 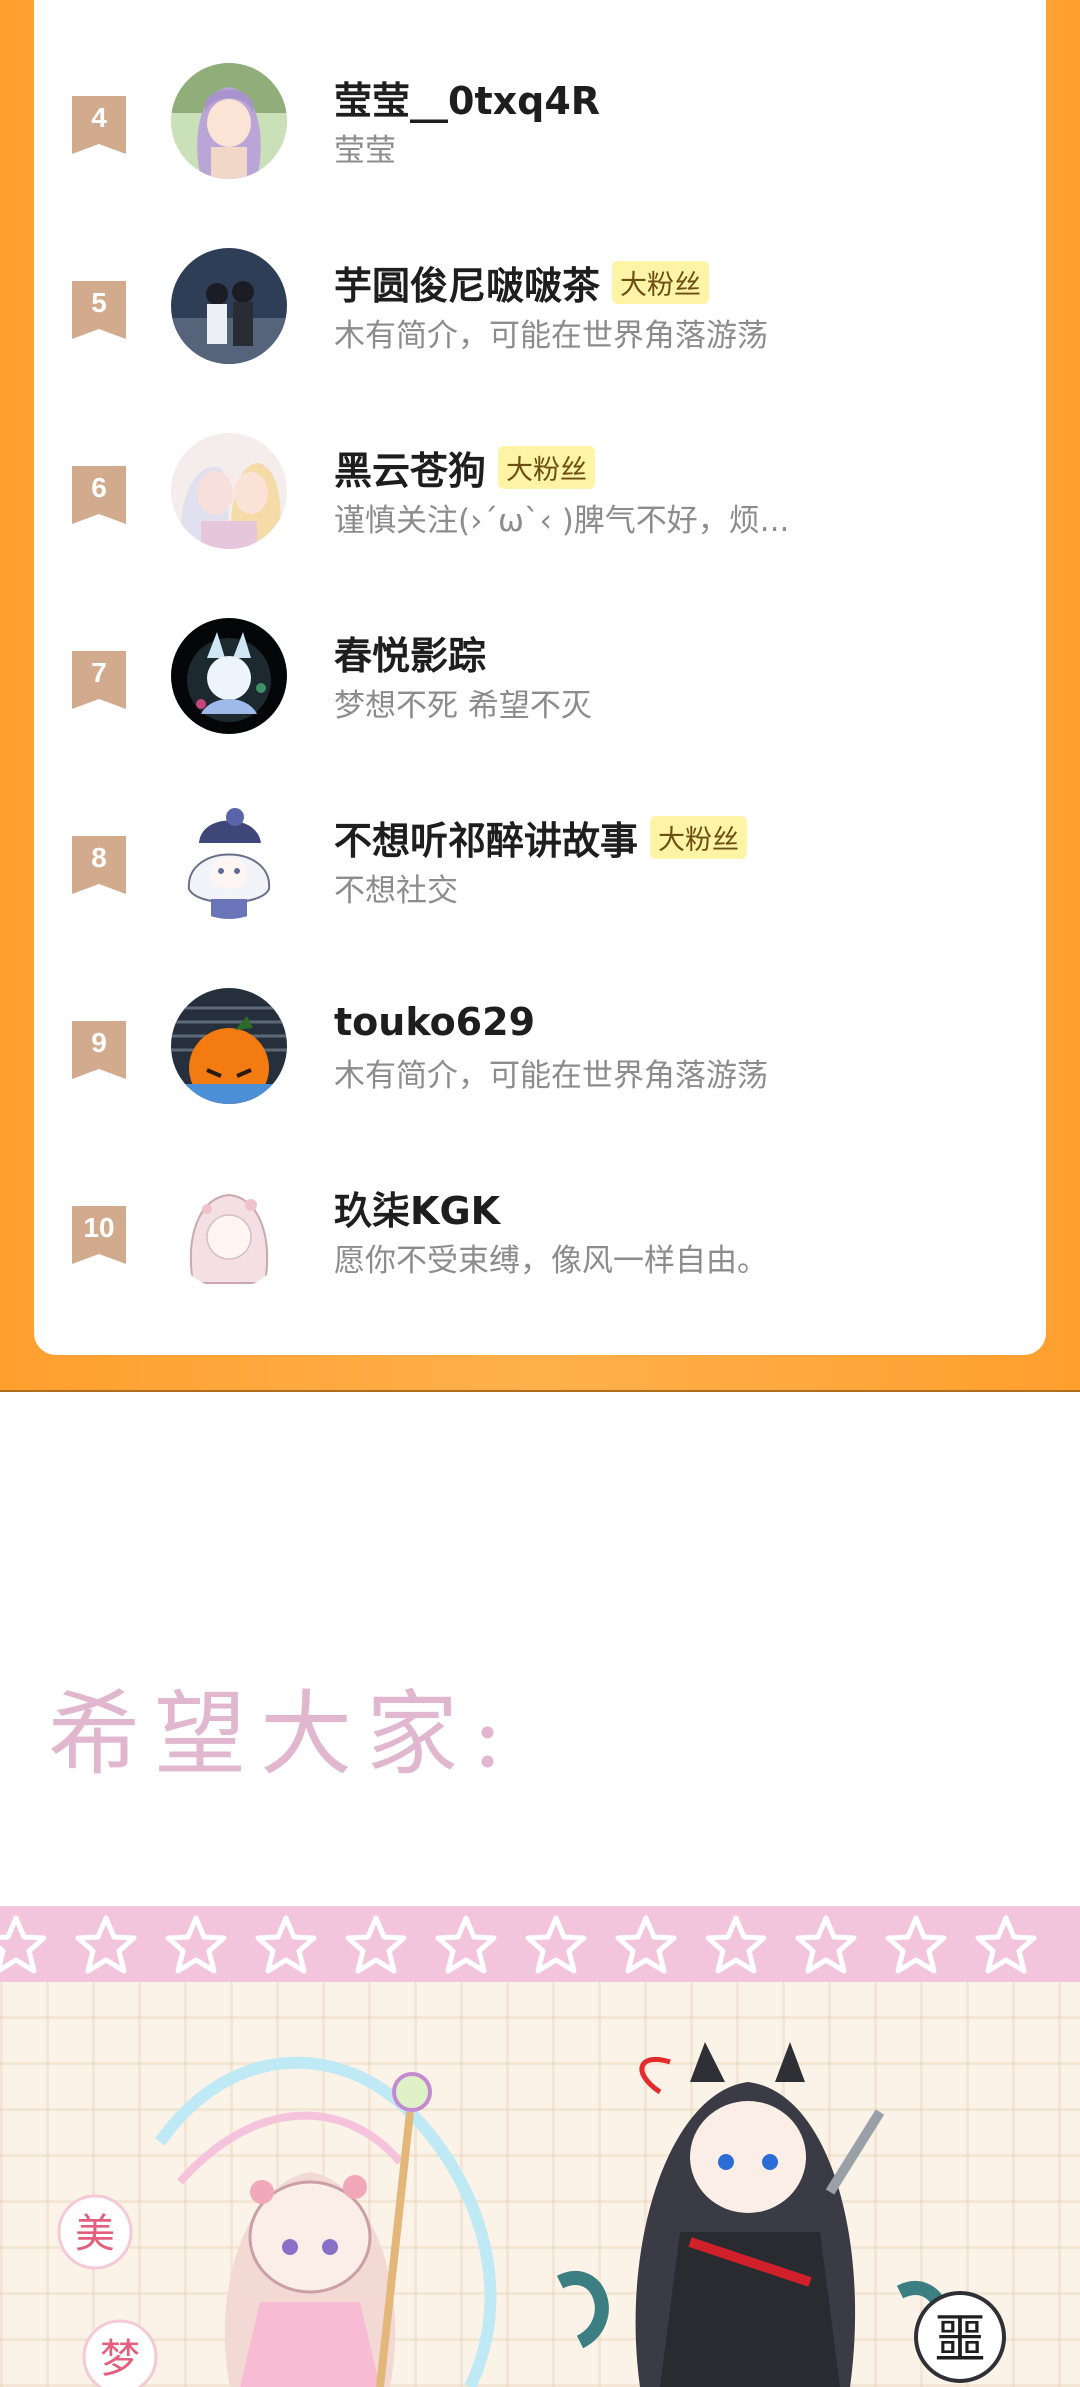 I want to click on user-name-line: touko629, so click(x=434, y=1022).